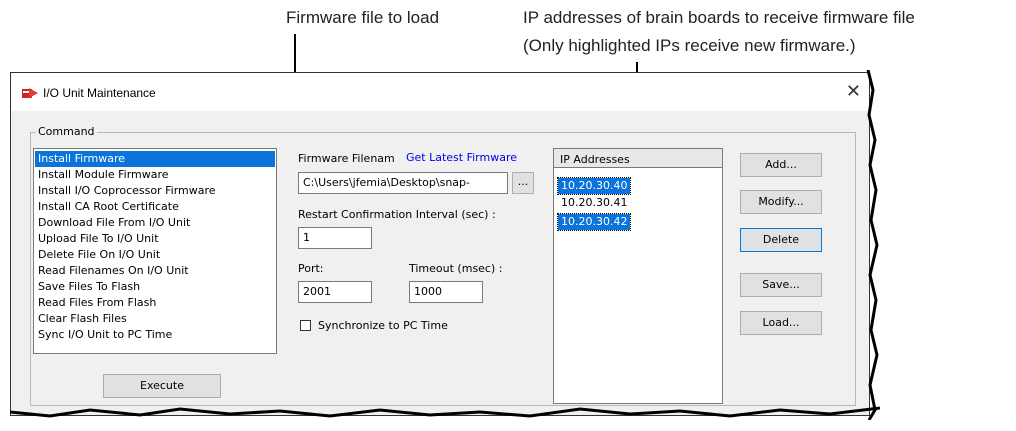 This screenshot has width=1016, height=431. I want to click on close-icon: ✕, so click(853, 91).